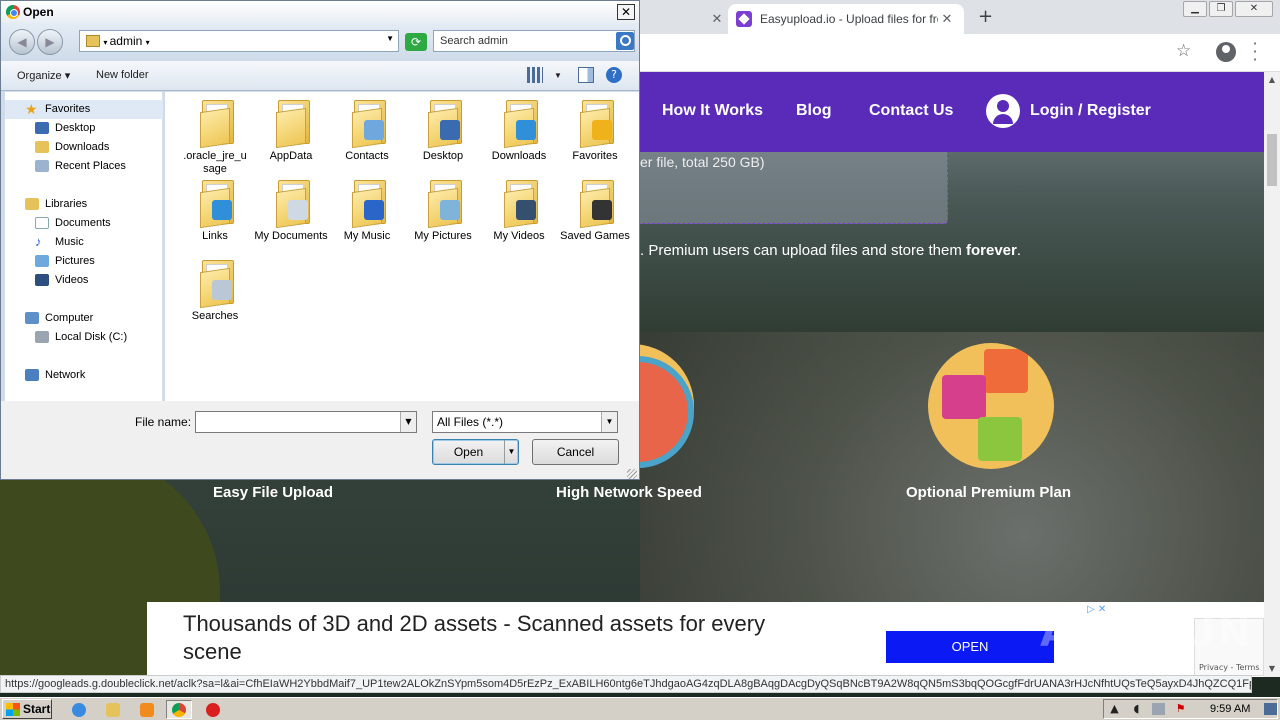 The height and width of the screenshot is (720, 1280). I want to click on searches-folder-icon, so click(215, 284).